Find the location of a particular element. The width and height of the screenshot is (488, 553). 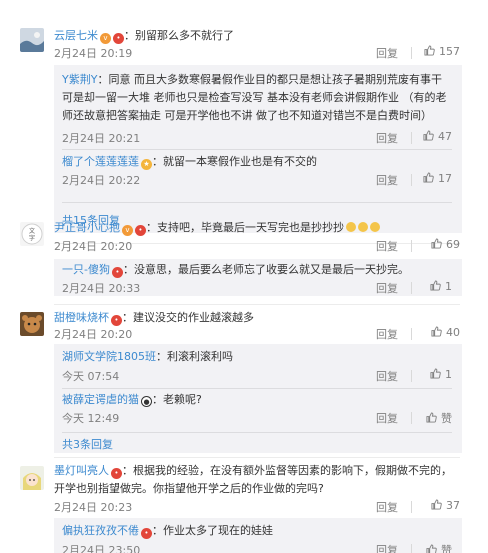

like-button: 40 is located at coordinates (439, 332).